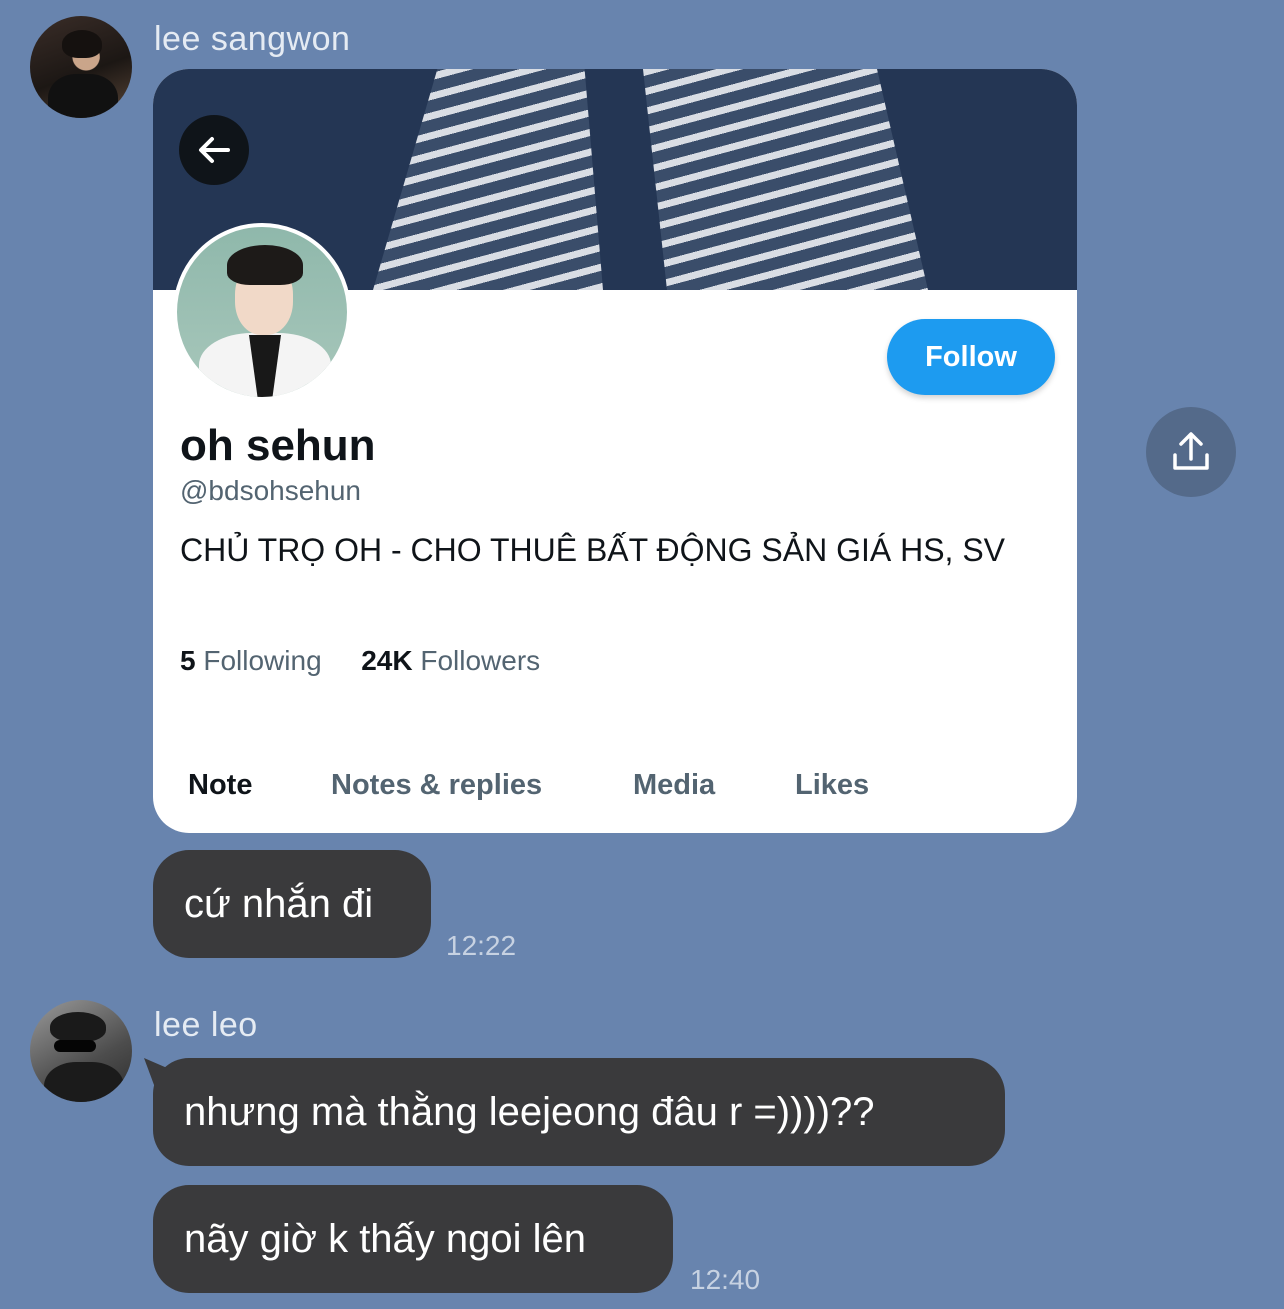  Describe the element at coordinates (252, 39) in the screenshot. I see `sender-name: lee sangwon` at that location.